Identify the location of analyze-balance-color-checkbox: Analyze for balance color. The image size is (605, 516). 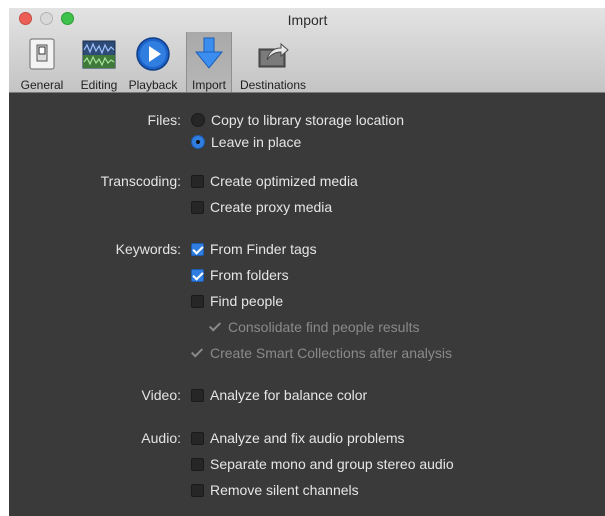
(279, 395).